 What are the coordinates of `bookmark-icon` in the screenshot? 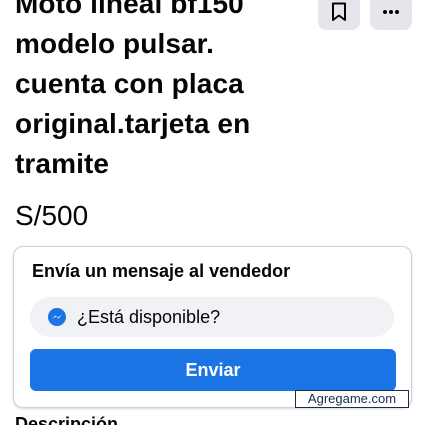 It's located at (339, 12).